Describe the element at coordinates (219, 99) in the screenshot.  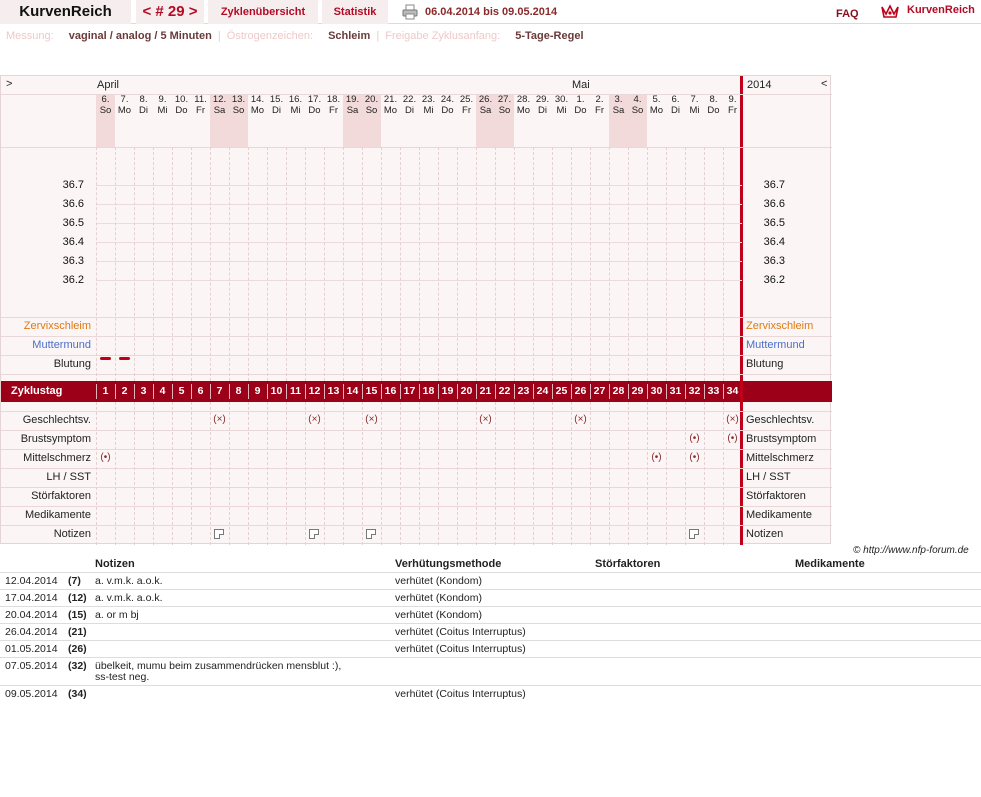
I see `day-number: 12.` at that location.